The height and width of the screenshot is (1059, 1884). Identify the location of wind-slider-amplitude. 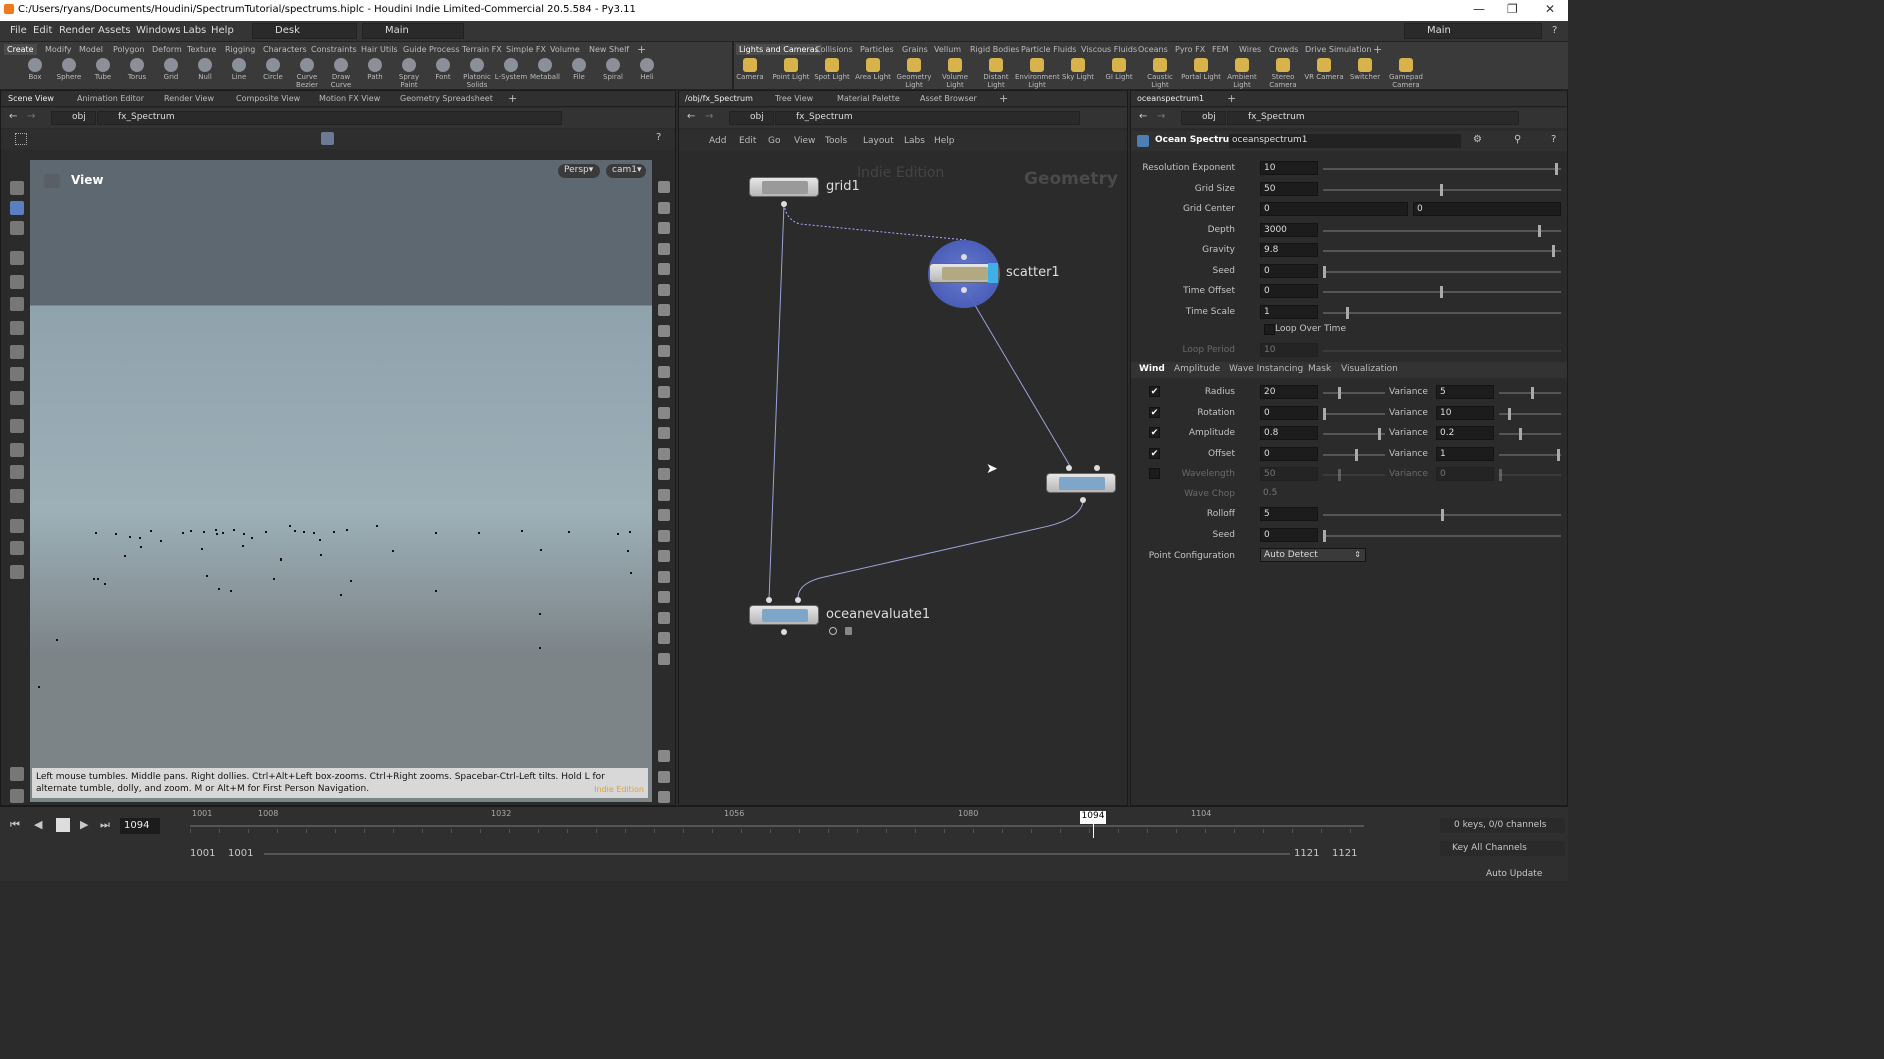
(1354, 434).